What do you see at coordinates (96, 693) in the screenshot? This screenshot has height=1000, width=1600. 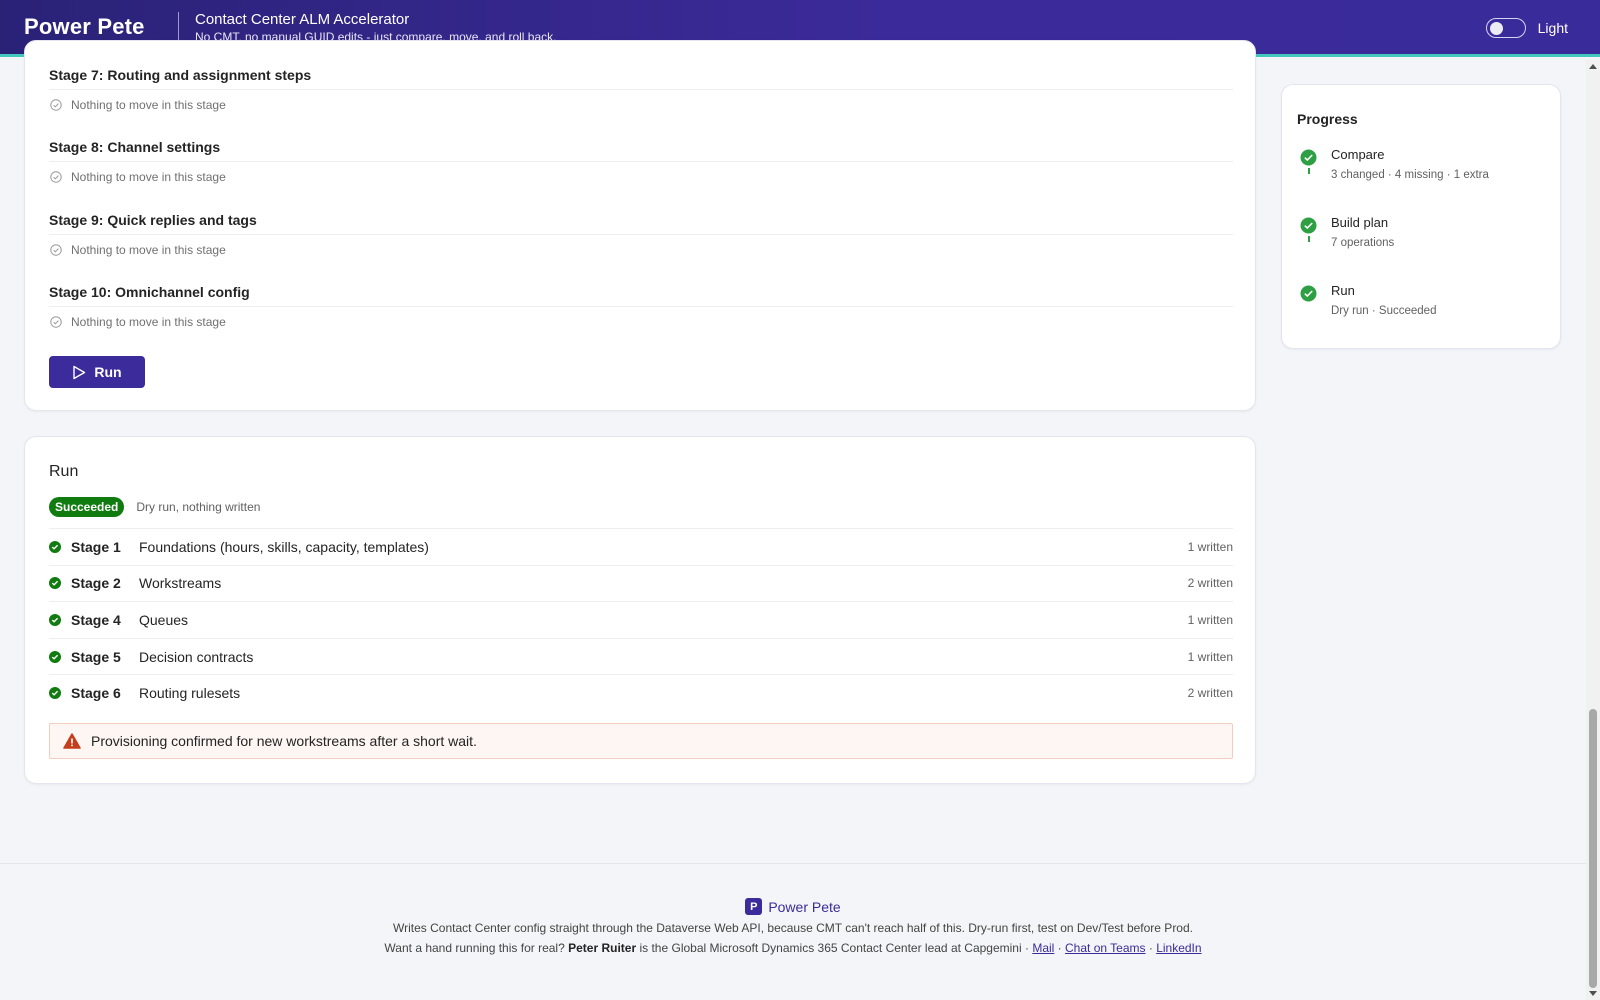 I see `run-row-stage: Stage 6` at bounding box center [96, 693].